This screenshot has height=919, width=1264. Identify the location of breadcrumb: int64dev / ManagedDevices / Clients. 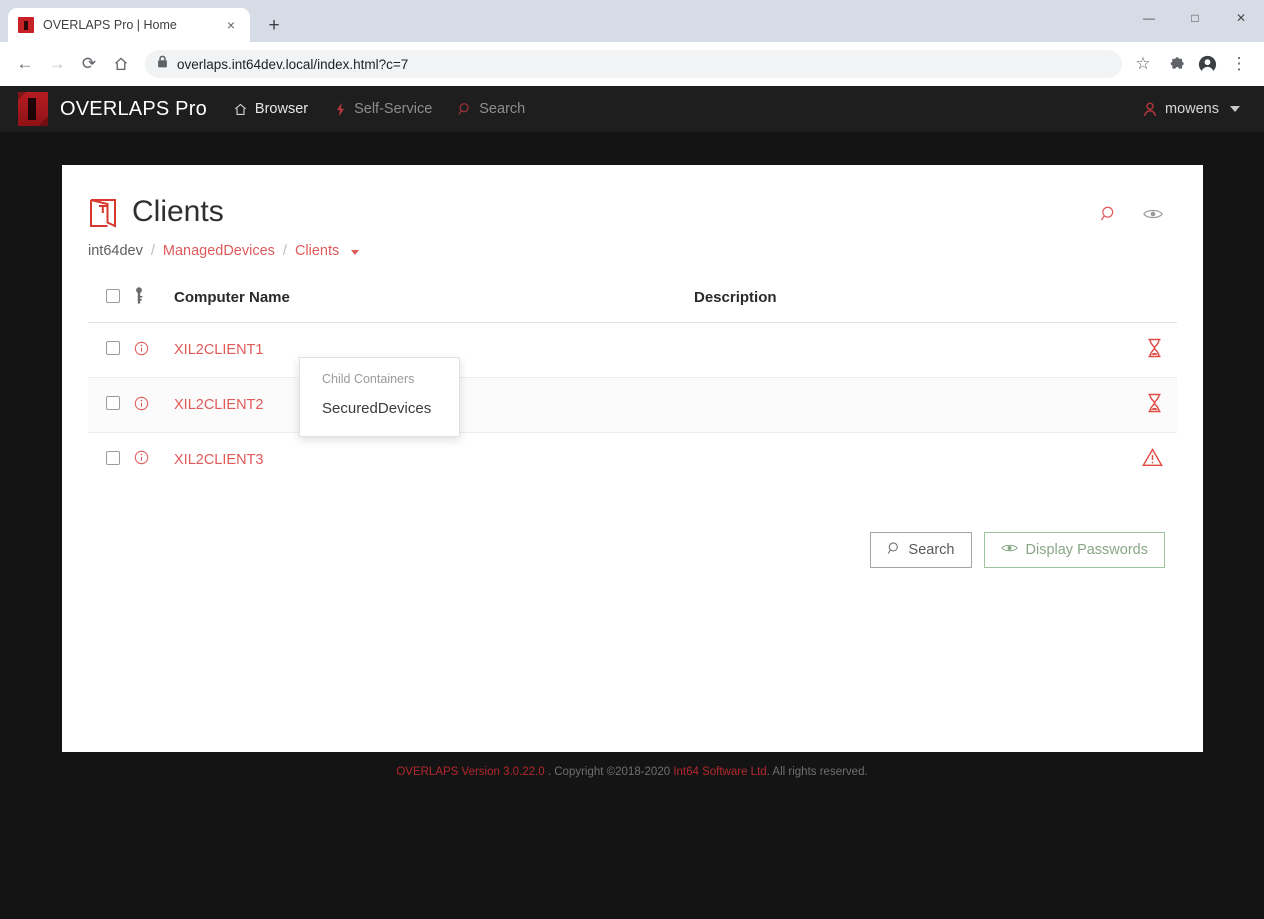
(632, 251).